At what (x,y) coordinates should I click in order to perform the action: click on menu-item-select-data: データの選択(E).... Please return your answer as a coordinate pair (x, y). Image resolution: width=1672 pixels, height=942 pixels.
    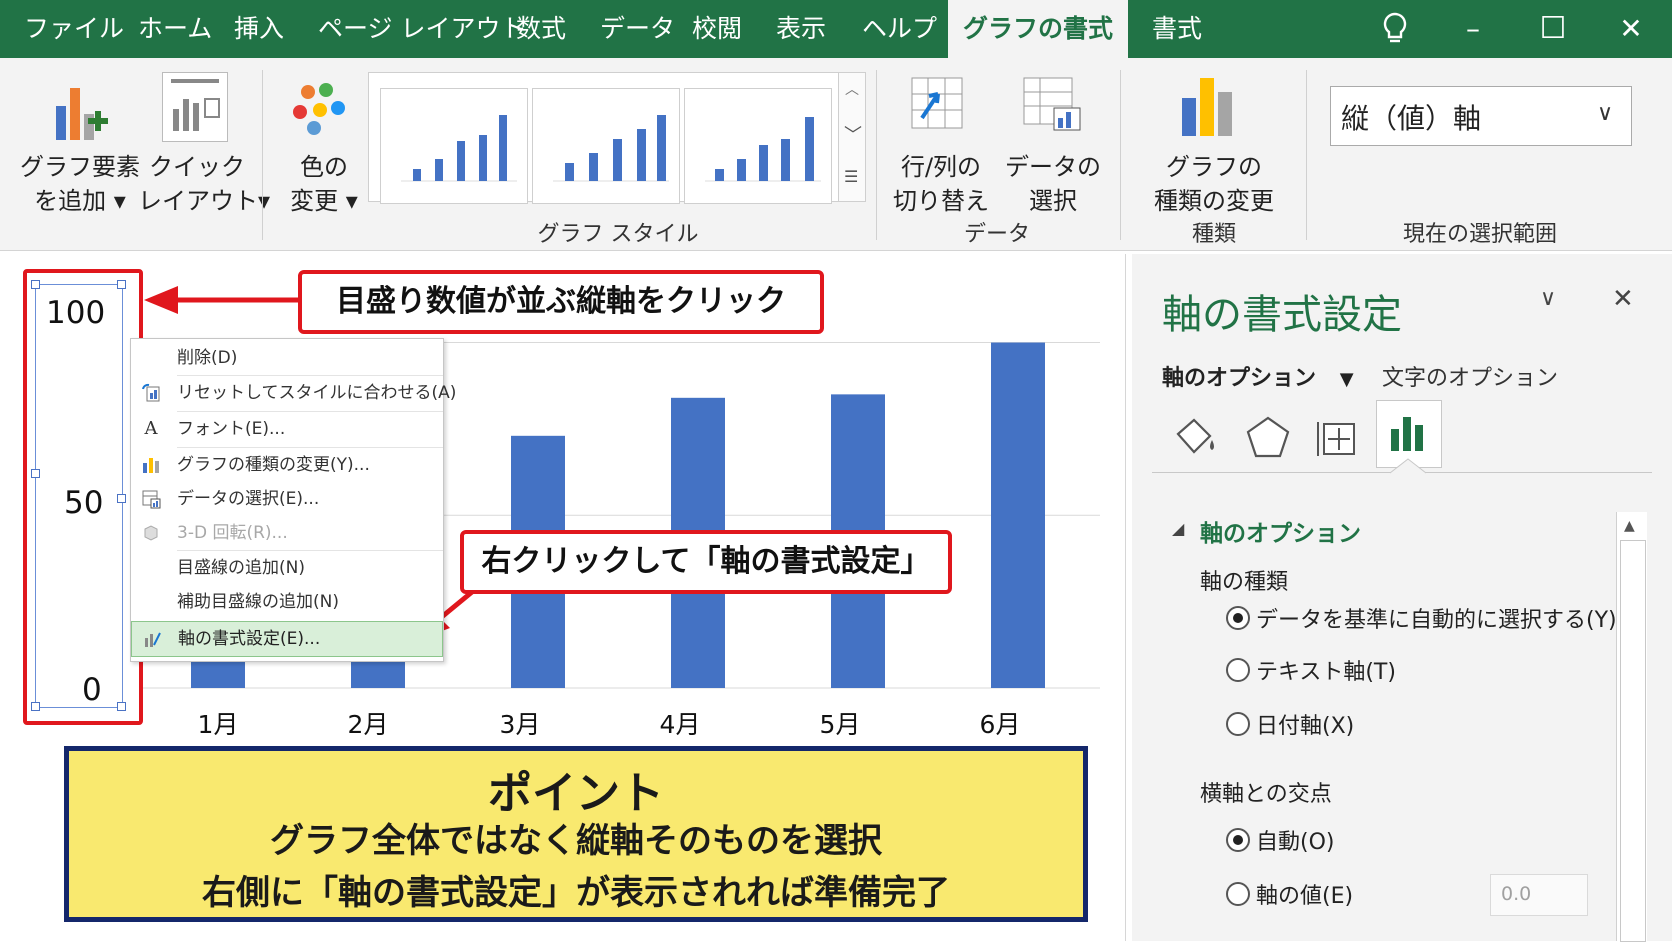
    Looking at the image, I should click on (287, 499).